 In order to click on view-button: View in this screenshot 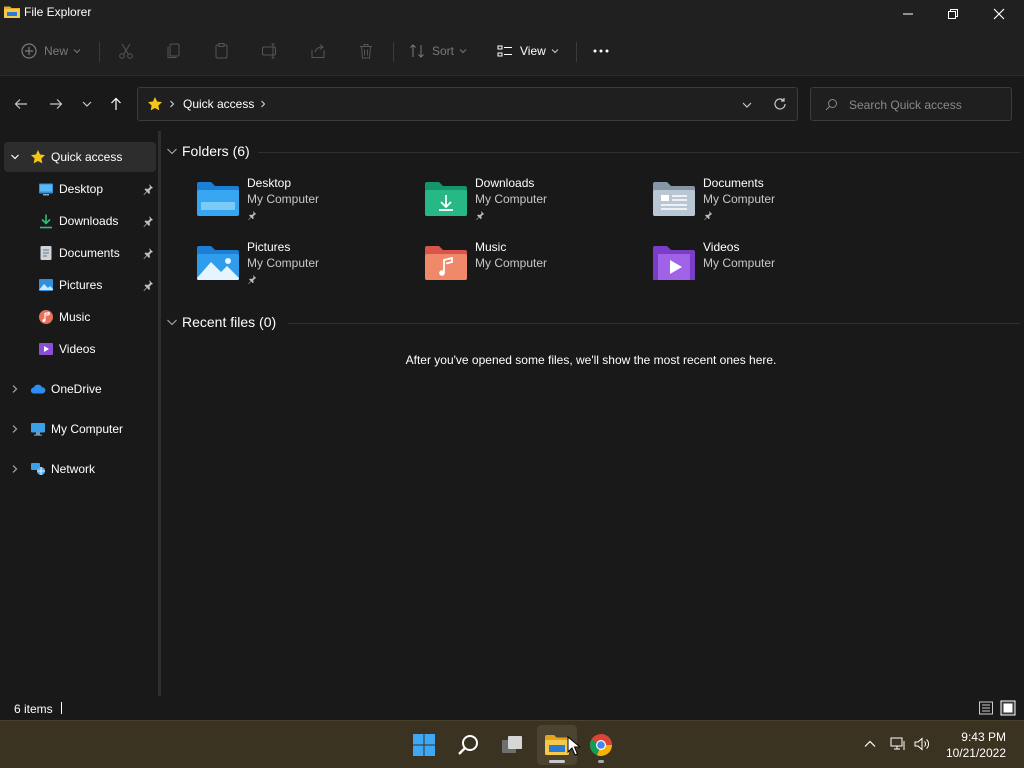, I will do `click(527, 51)`.